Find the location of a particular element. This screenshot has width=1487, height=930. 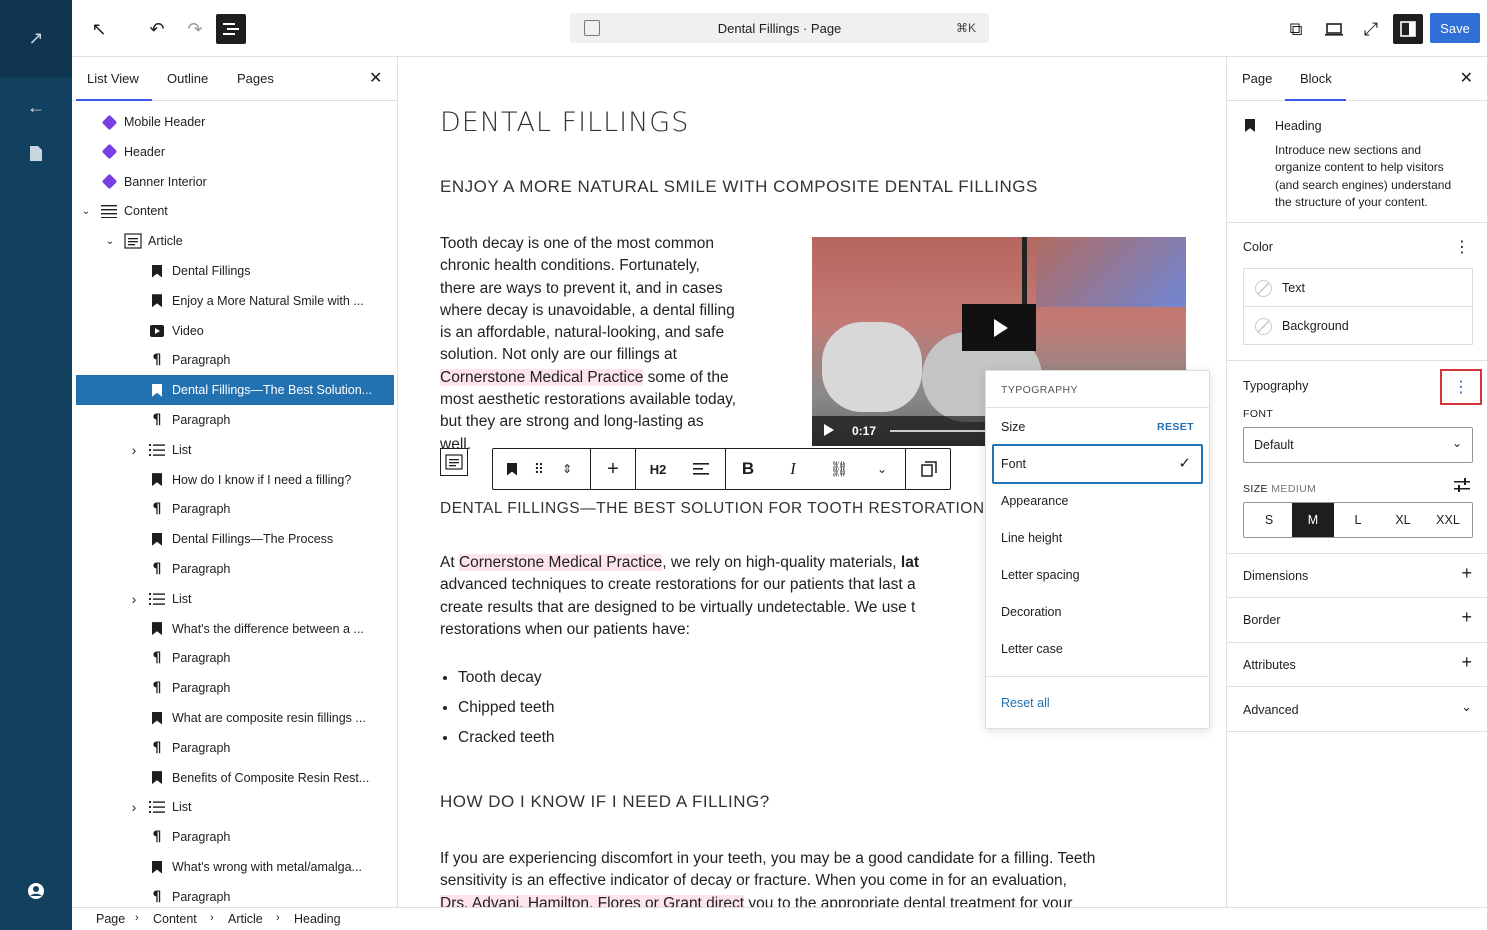

align-icon is located at coordinates (701, 469).